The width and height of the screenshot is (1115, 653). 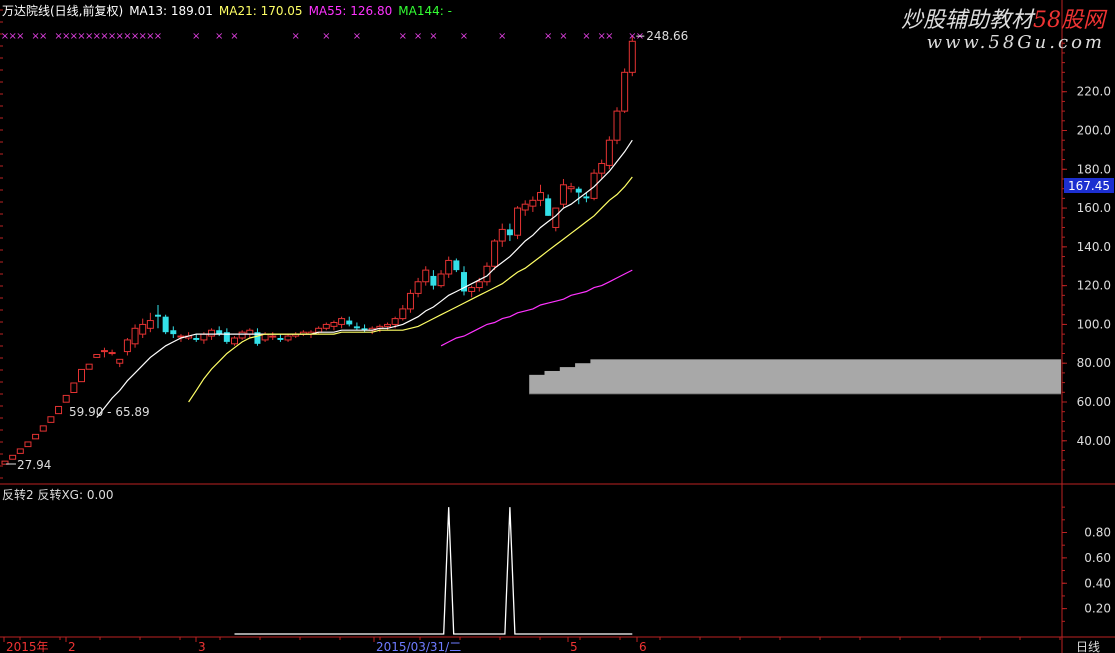 I want to click on ma21-label: MA21: 170.05, so click(x=260, y=11).